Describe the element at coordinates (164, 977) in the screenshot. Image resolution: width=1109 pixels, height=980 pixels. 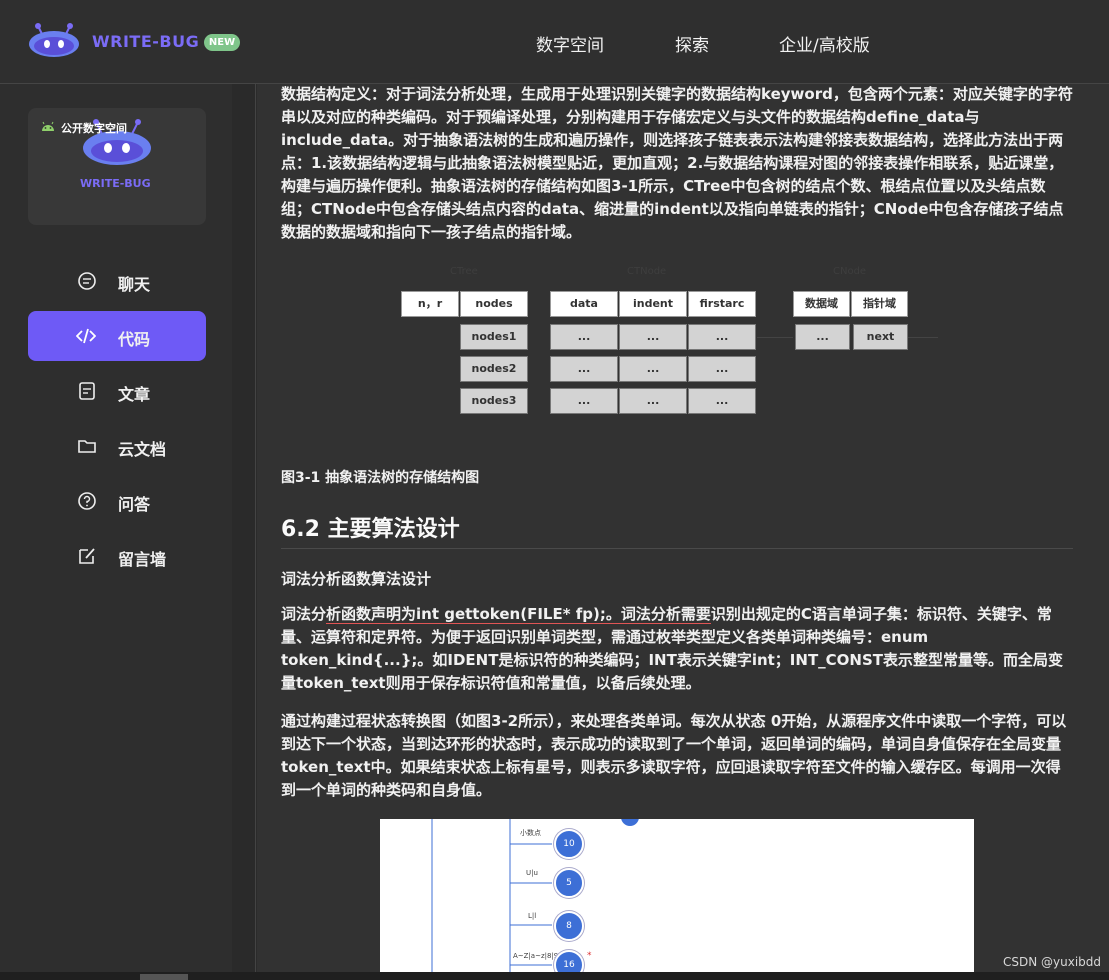
I see `scrollbar-thumb` at that location.